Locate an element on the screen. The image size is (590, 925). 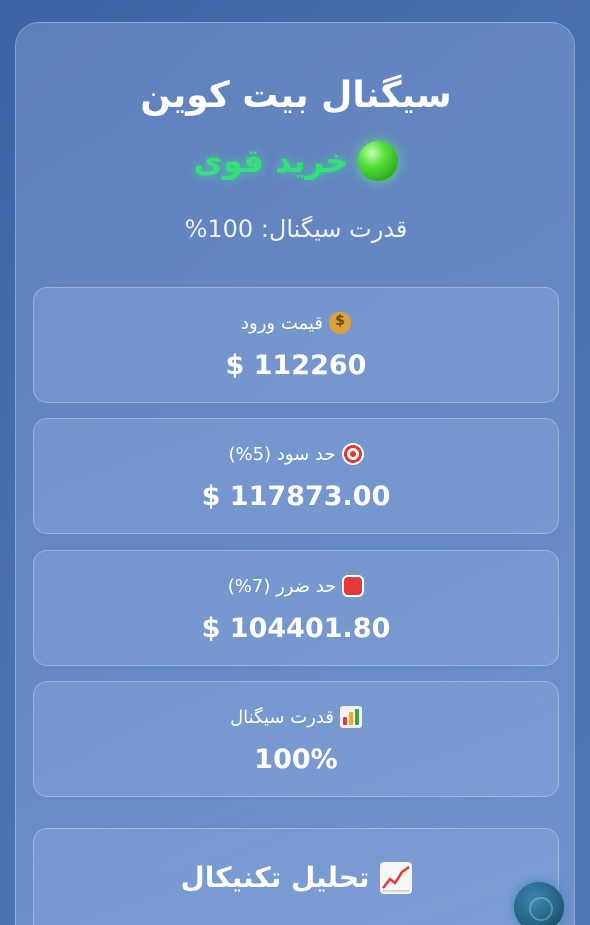
signal-status: خرید قوی is located at coordinates (296, 161).